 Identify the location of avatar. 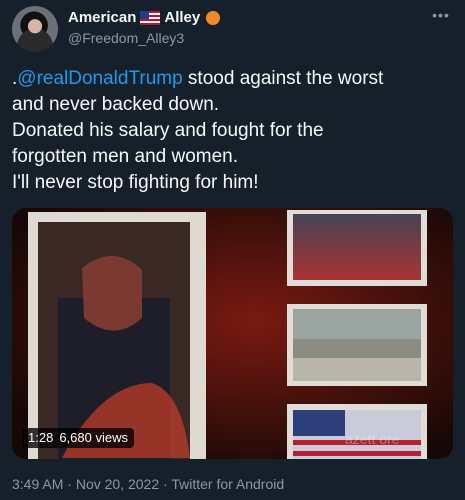
(35, 29).